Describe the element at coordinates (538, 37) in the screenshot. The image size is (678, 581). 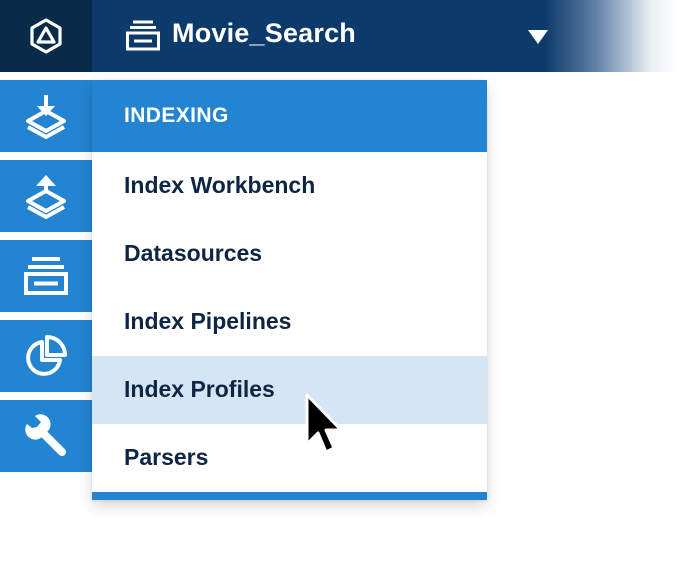
I see `caret-down-icon` at that location.